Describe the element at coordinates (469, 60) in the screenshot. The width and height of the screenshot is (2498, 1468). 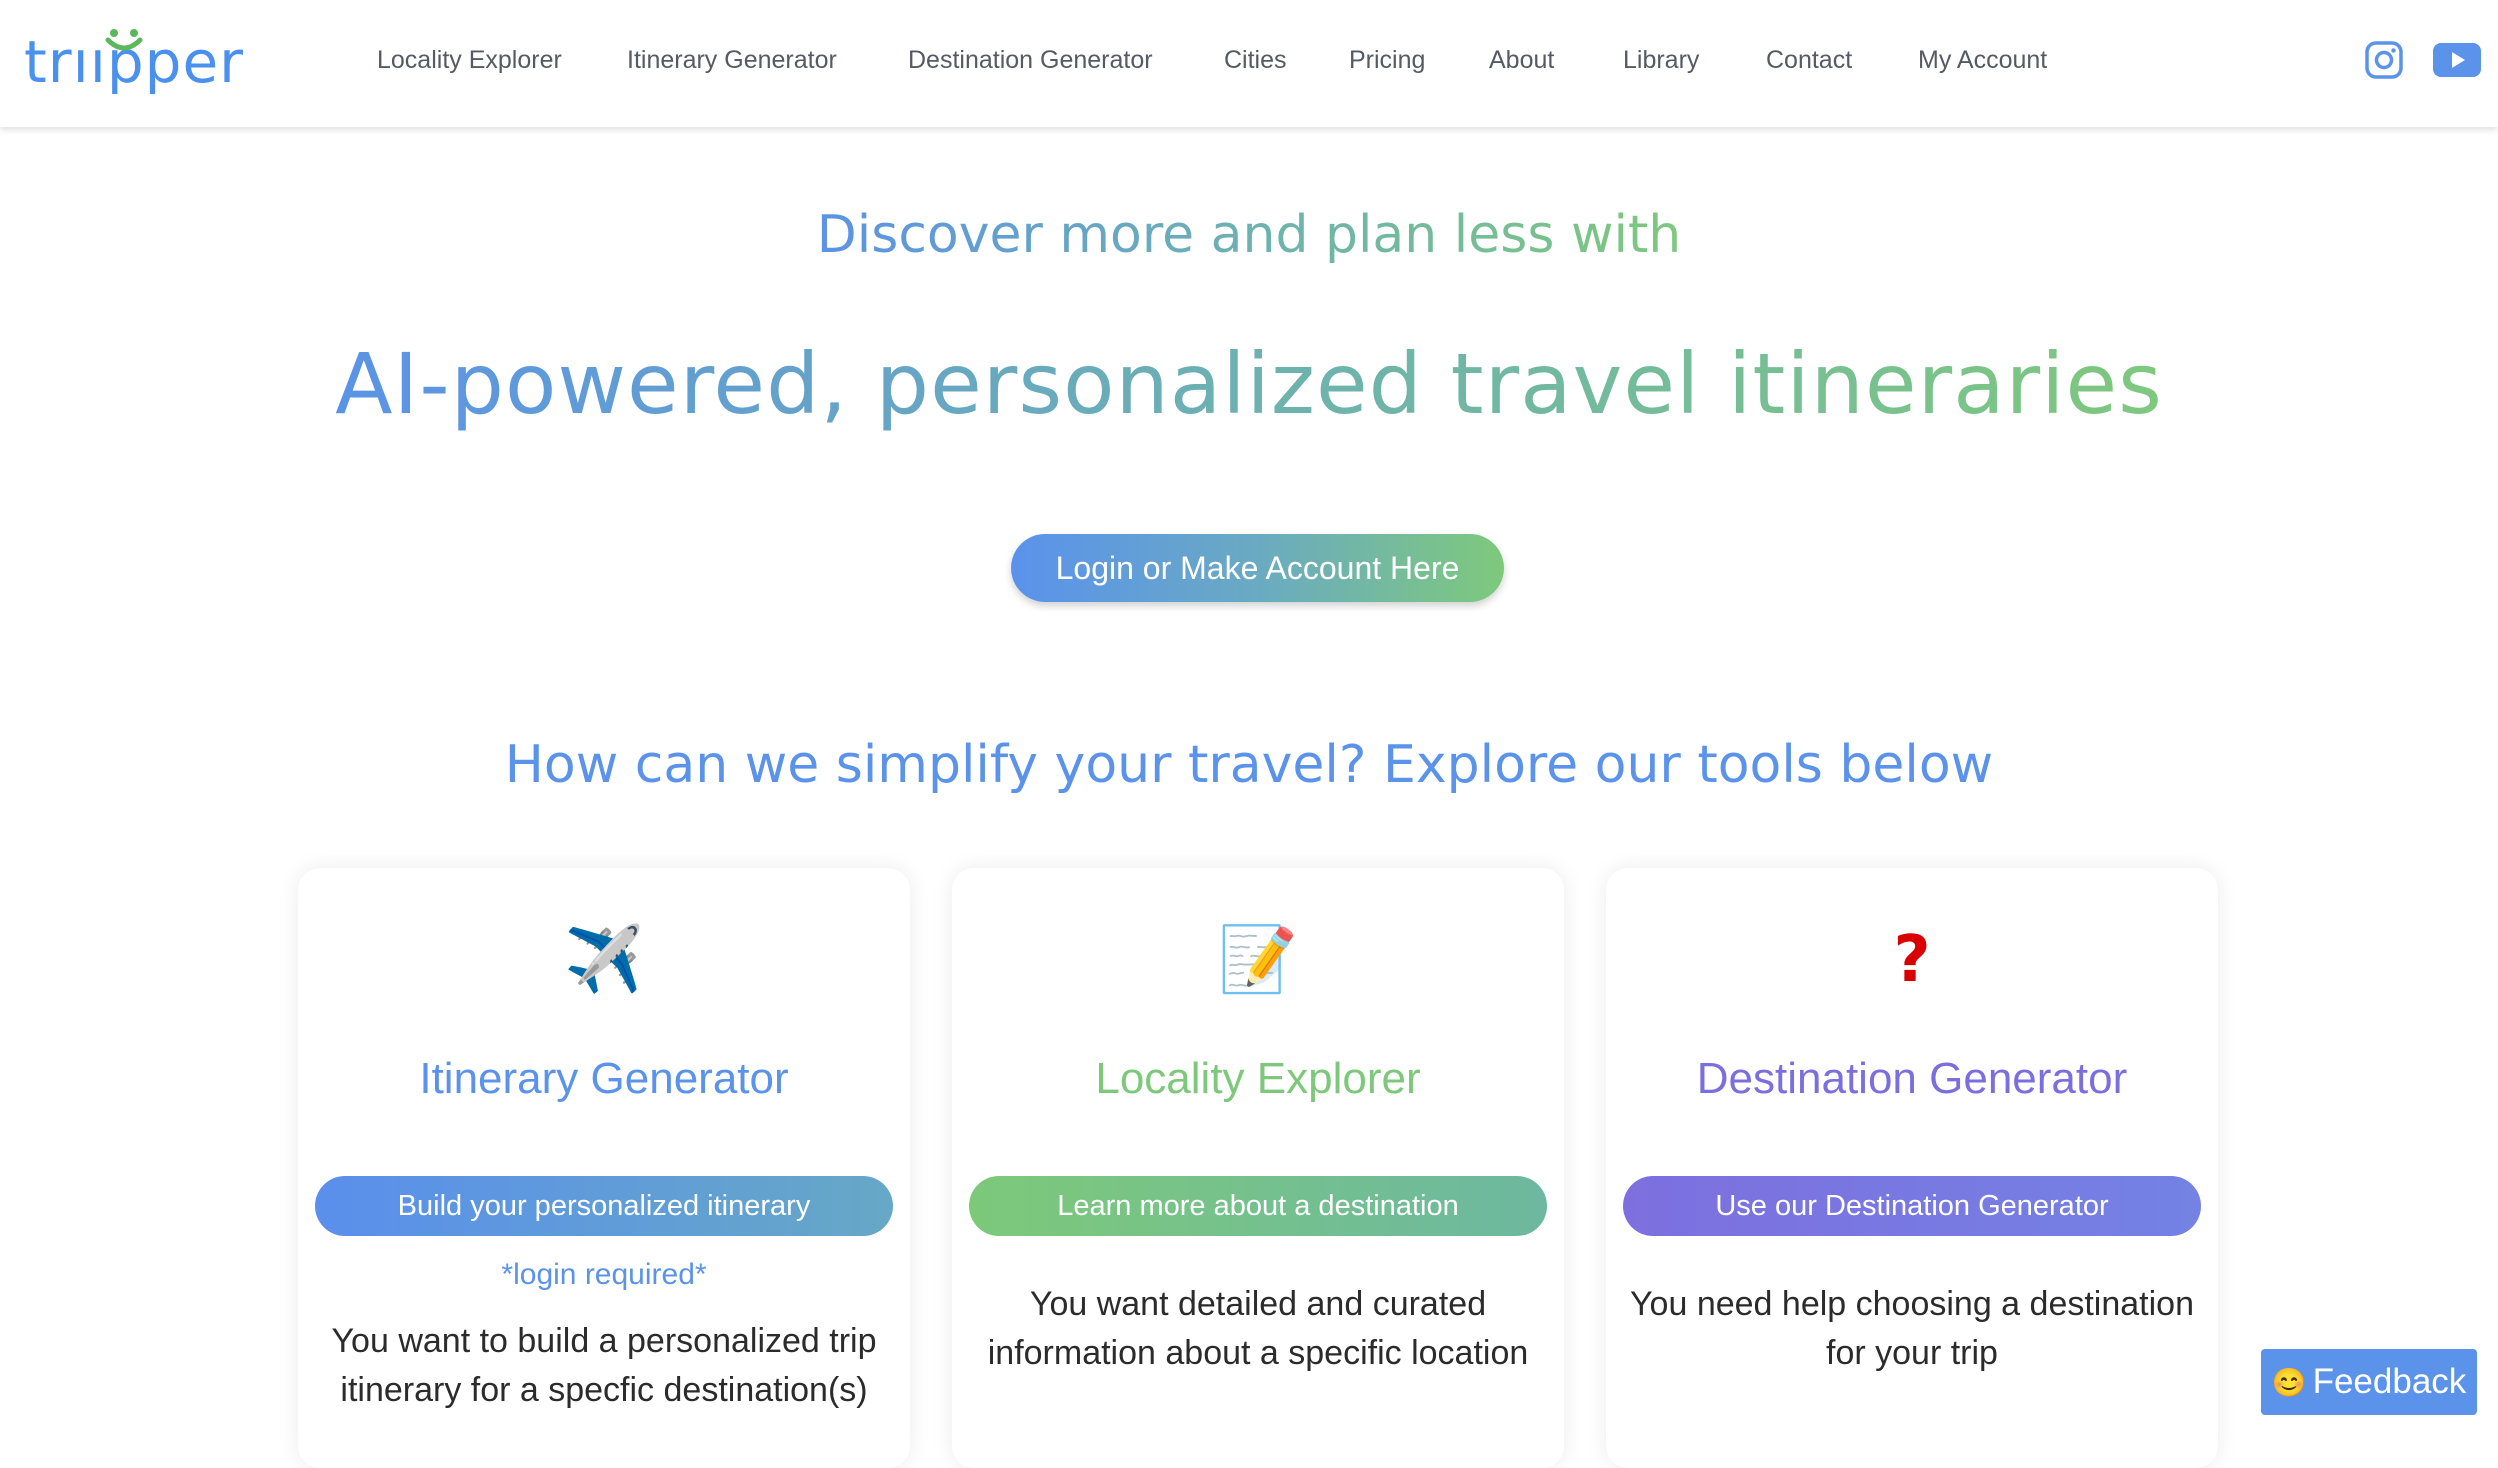
I see `nav-link-locality-explorer: Locality Explorer` at that location.